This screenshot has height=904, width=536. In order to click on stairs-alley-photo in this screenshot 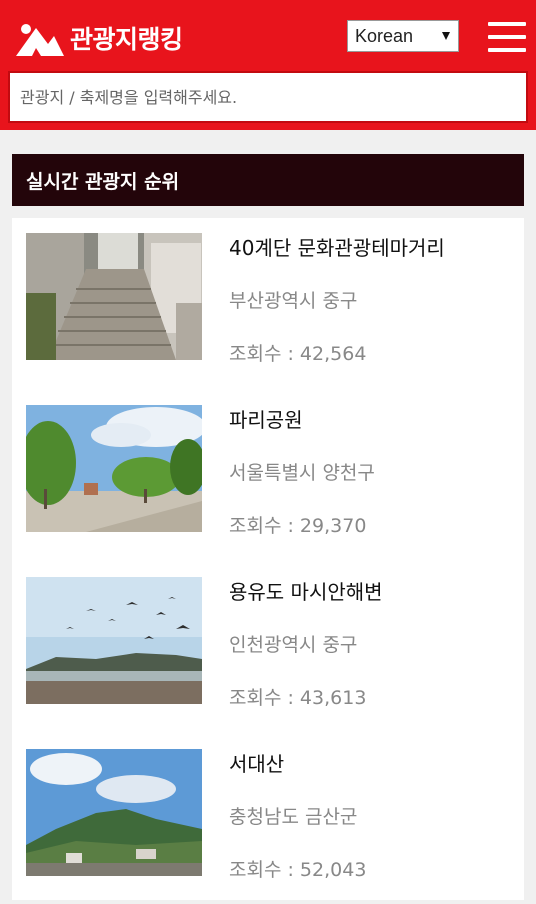, I will do `click(114, 296)`.